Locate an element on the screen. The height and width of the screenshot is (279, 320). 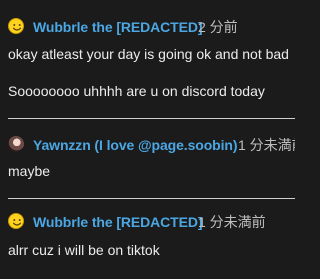
comment-text: alrr cuz i will be on tiktok is located at coordinates (84, 250).